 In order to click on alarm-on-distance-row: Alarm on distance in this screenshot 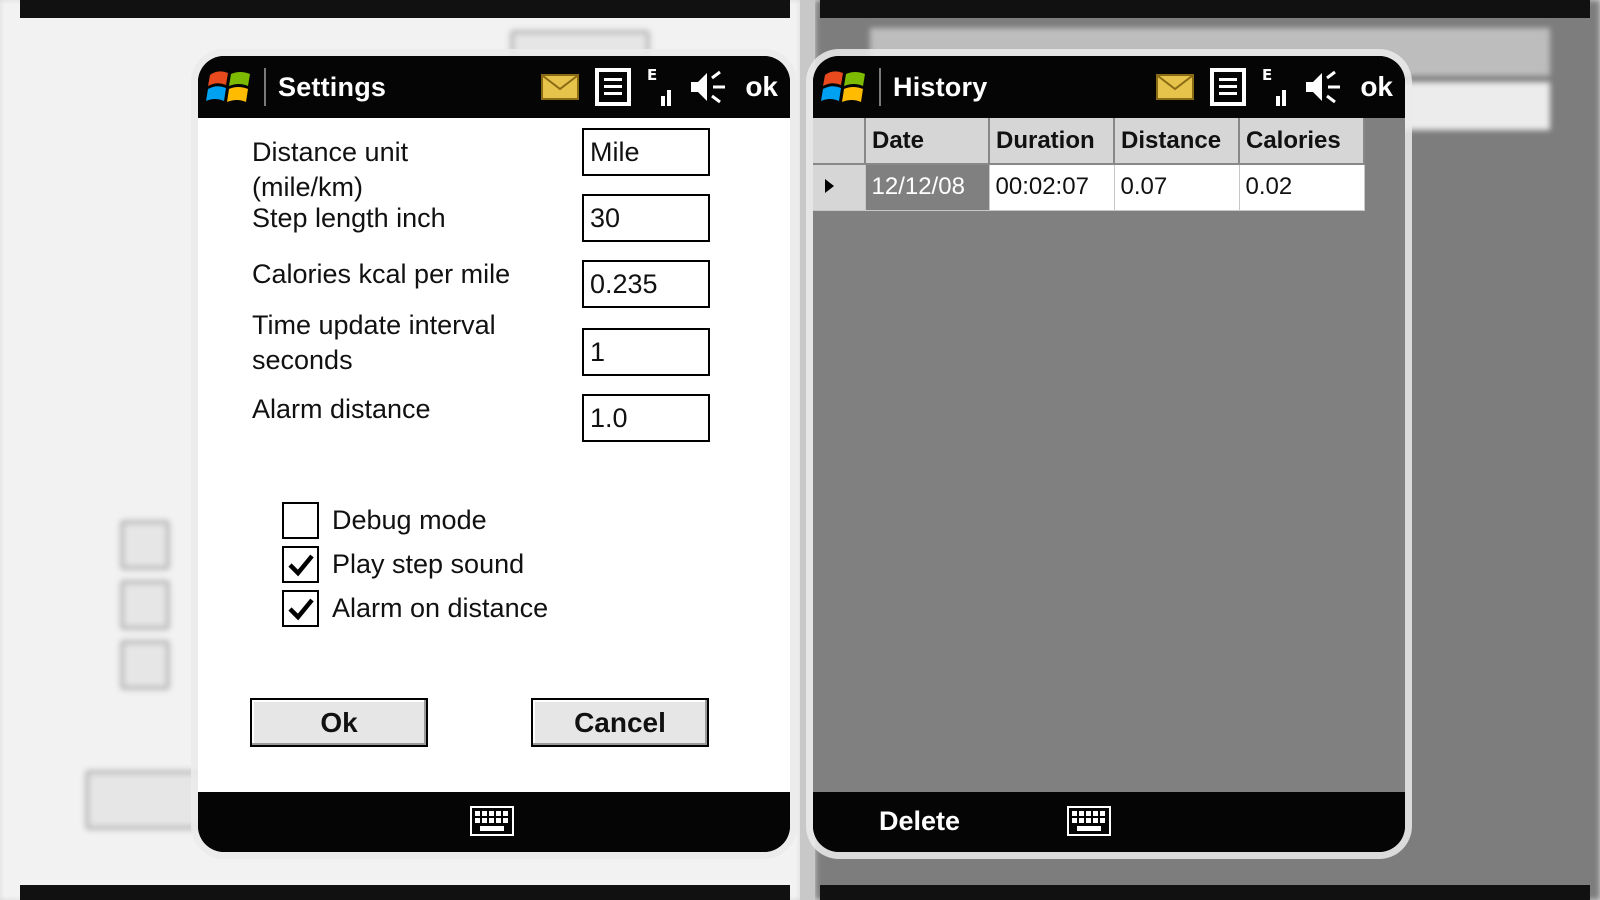, I will do `click(415, 608)`.